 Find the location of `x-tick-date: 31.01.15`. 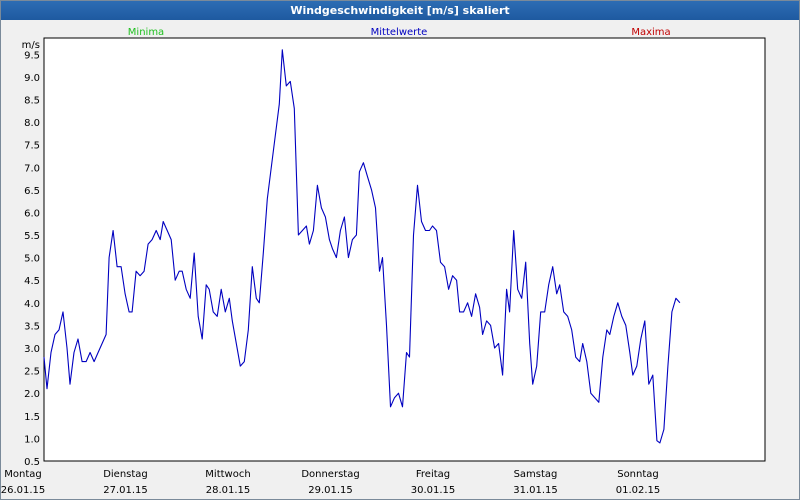

x-tick-date: 31.01.15 is located at coordinates (535, 490).